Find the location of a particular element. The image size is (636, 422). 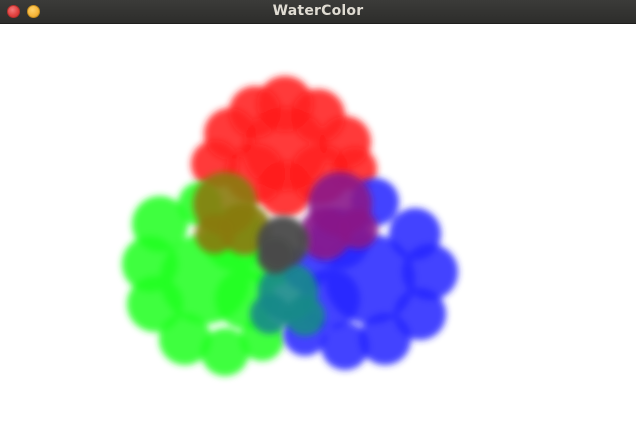

window-title: WaterColor is located at coordinates (318, 11).